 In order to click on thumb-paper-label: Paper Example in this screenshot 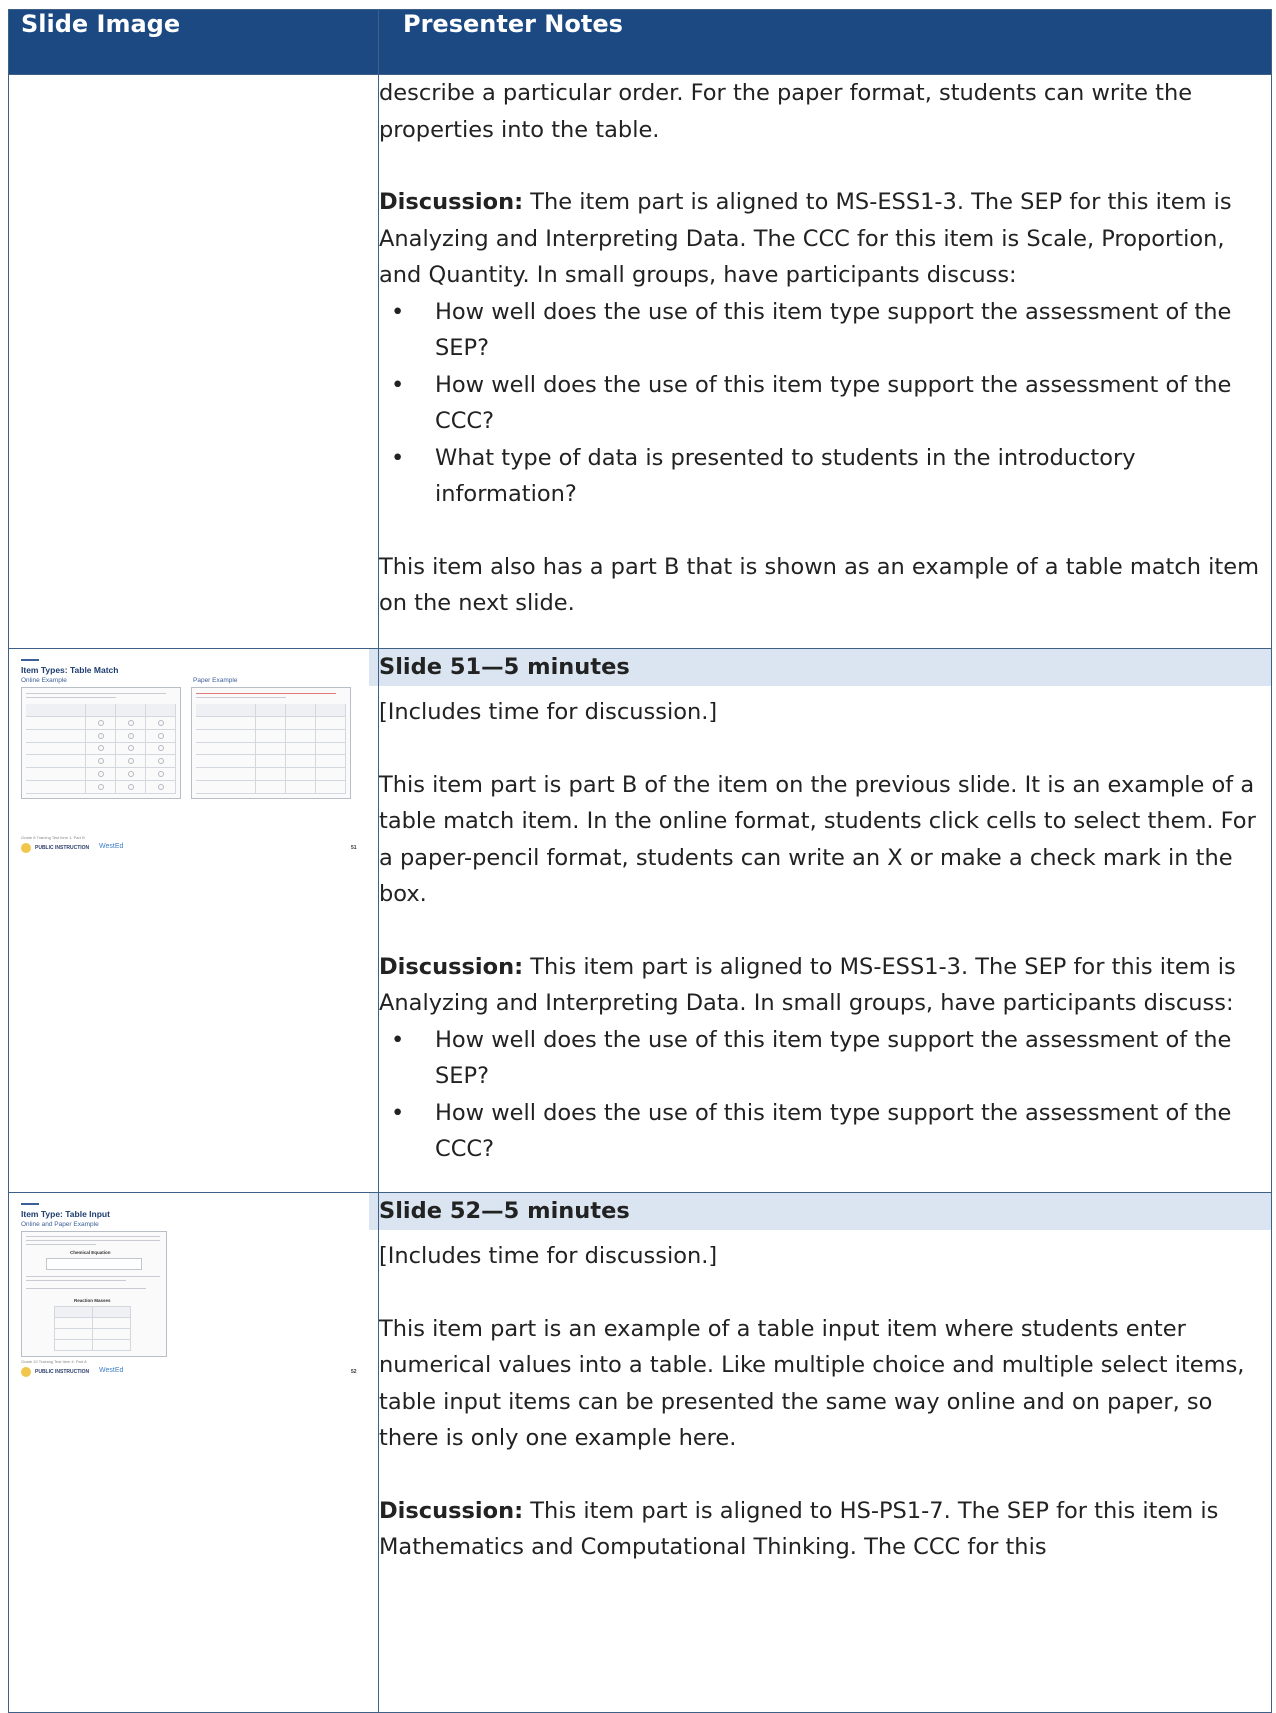, I will do `click(215, 680)`.